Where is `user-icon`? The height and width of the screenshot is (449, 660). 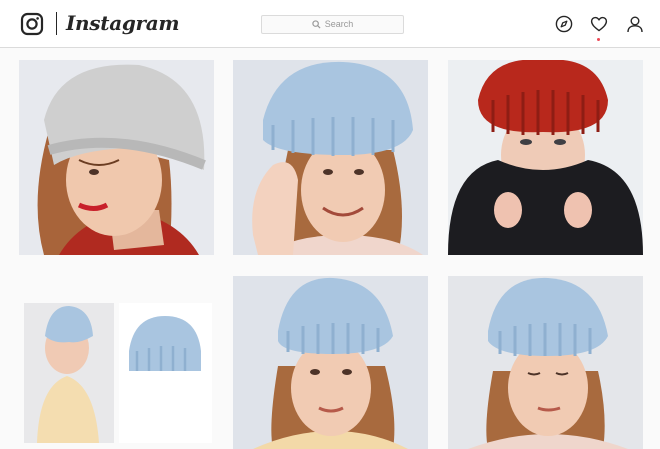
user-icon is located at coordinates (635, 24).